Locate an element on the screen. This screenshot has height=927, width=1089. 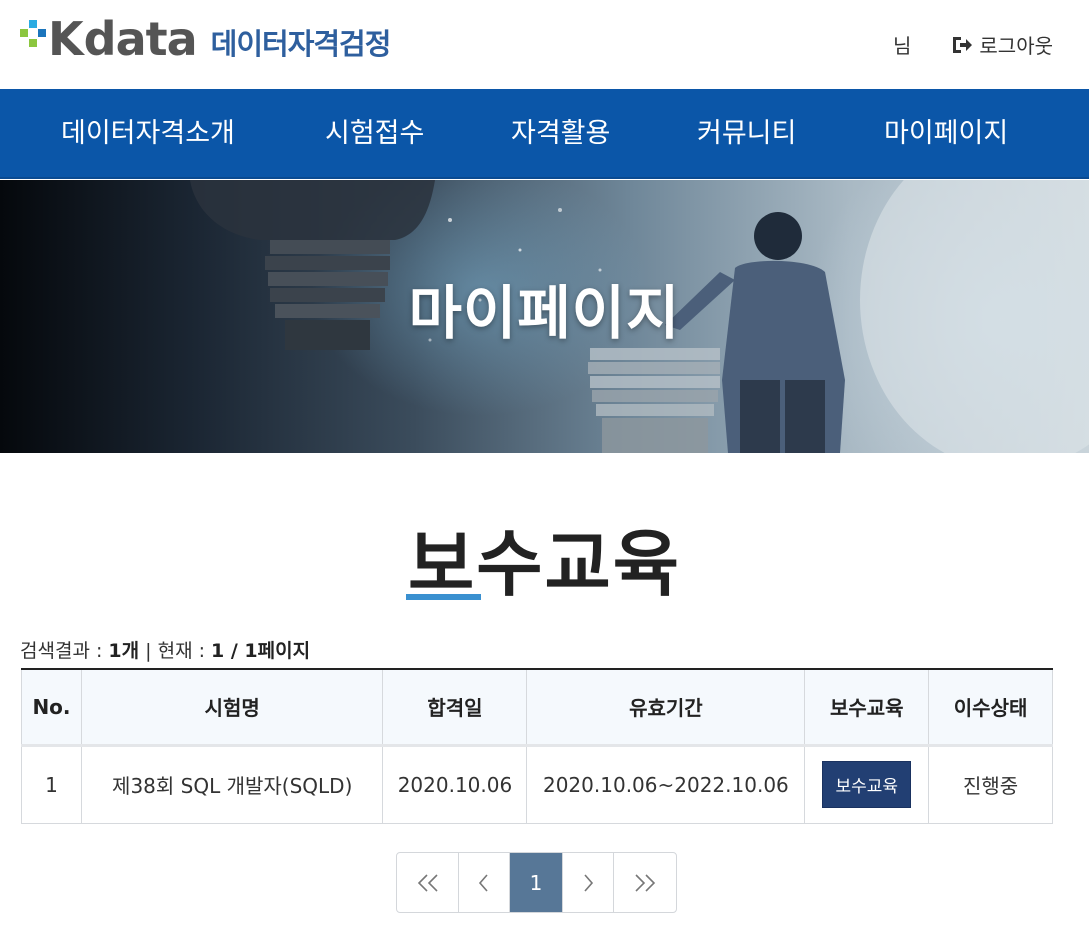
cell-refresher-education: 보수교육 is located at coordinates (867, 783).